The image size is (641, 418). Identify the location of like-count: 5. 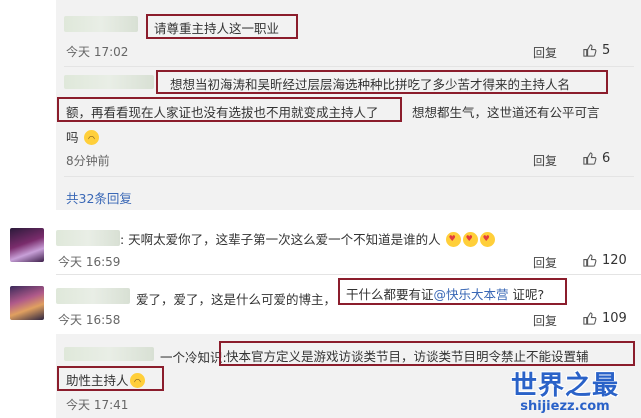
(606, 50).